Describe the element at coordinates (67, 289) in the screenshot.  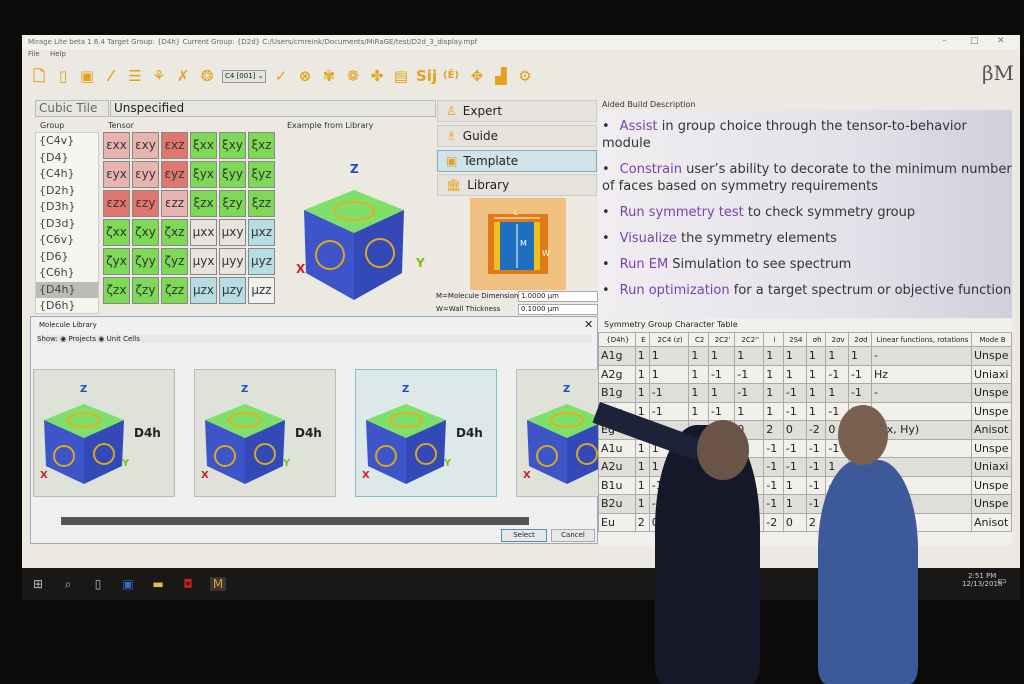
I see `group-item: {D4h}` at that location.